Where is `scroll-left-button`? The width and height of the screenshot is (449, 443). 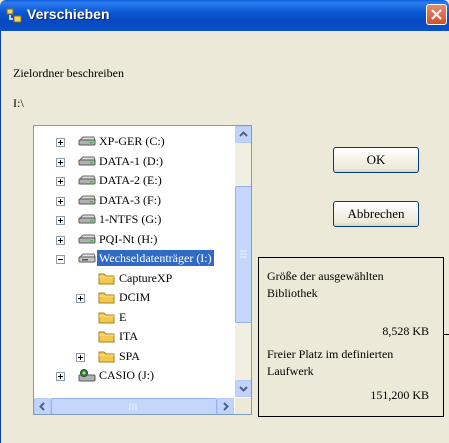
scroll-left-button is located at coordinates (42, 406).